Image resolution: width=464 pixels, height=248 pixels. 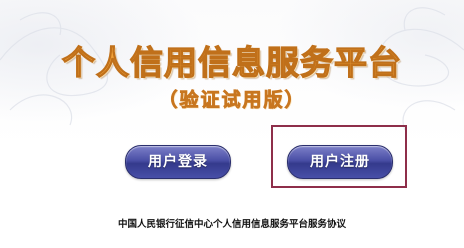 What do you see at coordinates (178, 162) in the screenshot?
I see `login-button: 用户登录` at bounding box center [178, 162].